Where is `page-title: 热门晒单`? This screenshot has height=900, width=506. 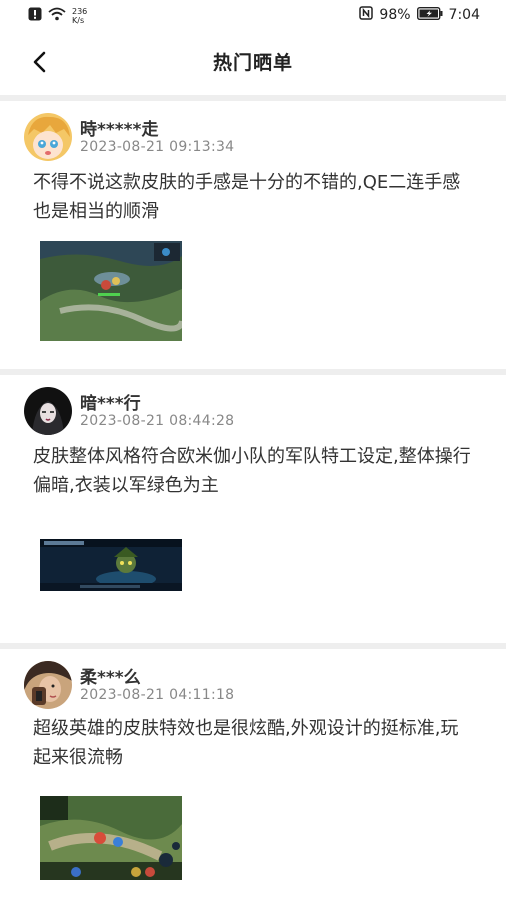
page-title: 热门晒单 is located at coordinates (252, 63).